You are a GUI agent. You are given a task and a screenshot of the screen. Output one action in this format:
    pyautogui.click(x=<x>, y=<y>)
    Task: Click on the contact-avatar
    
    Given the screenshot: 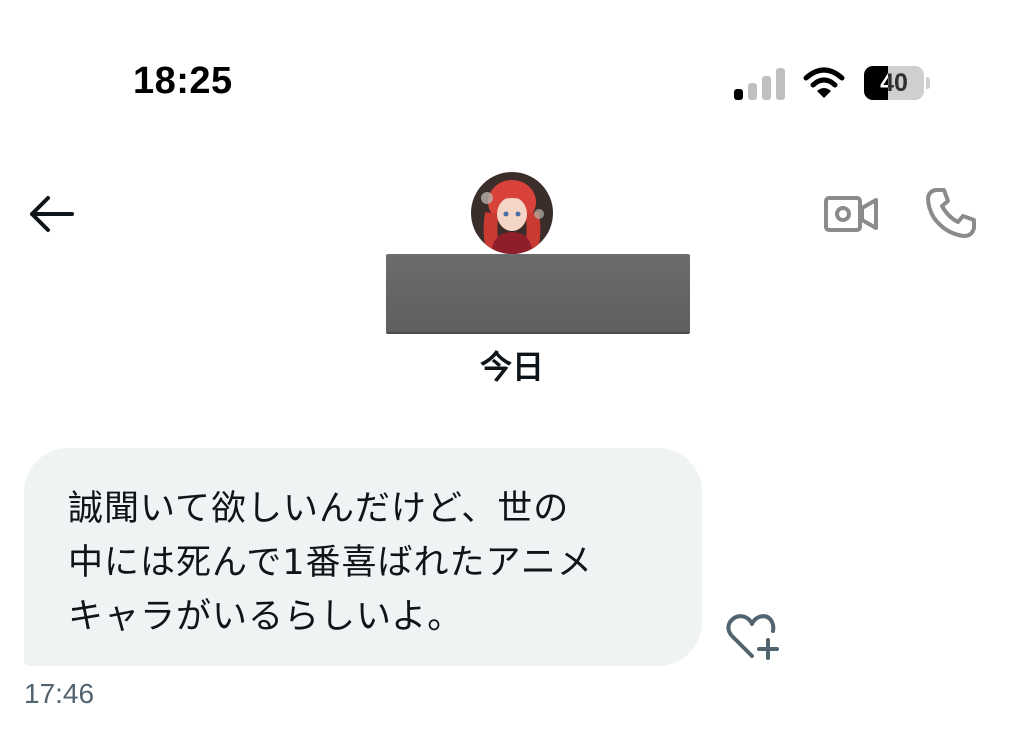 What is the action you would take?
    pyautogui.click(x=512, y=213)
    